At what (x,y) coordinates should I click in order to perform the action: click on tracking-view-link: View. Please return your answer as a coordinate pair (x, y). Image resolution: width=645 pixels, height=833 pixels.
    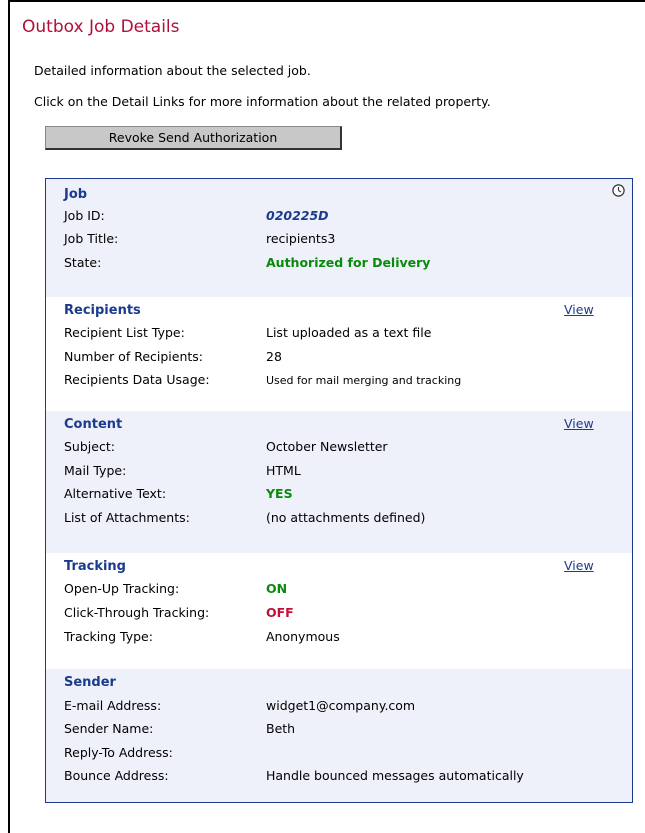
    Looking at the image, I should click on (579, 565).